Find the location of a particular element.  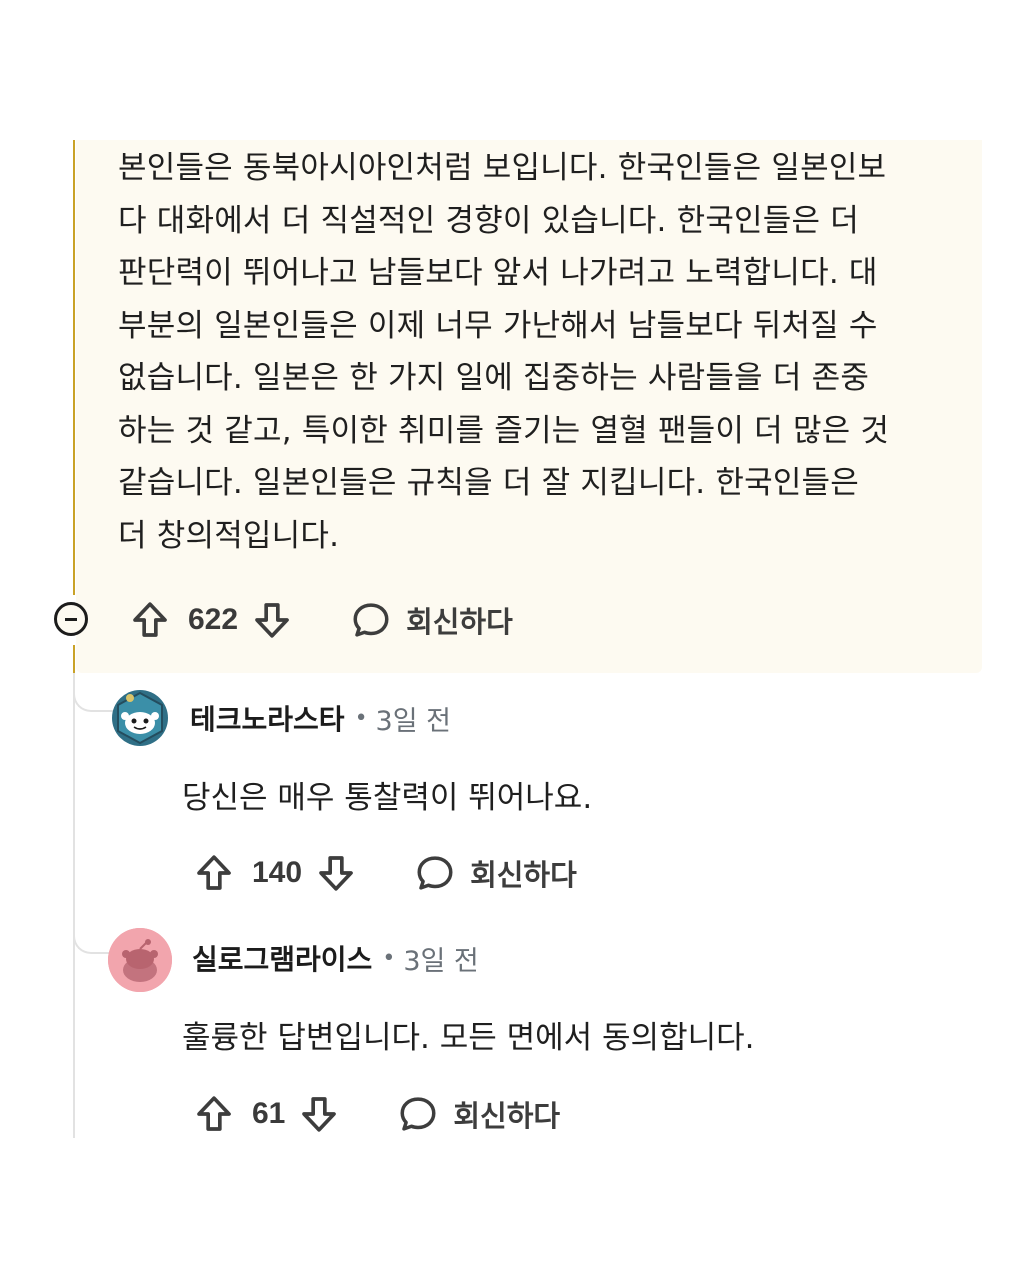

comment-body: 훌륭한 답변입니다. 모든 면에서 동의합니다. is located at coordinates (468, 1038).